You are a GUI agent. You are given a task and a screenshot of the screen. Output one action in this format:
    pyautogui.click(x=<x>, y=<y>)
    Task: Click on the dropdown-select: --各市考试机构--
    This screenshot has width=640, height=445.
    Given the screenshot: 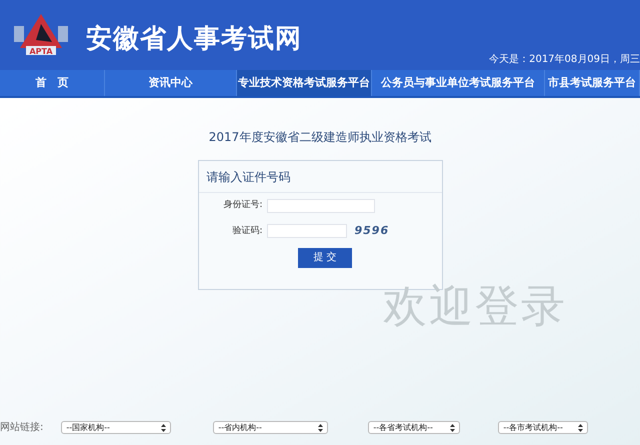 What is the action you would take?
    pyautogui.click(x=543, y=427)
    